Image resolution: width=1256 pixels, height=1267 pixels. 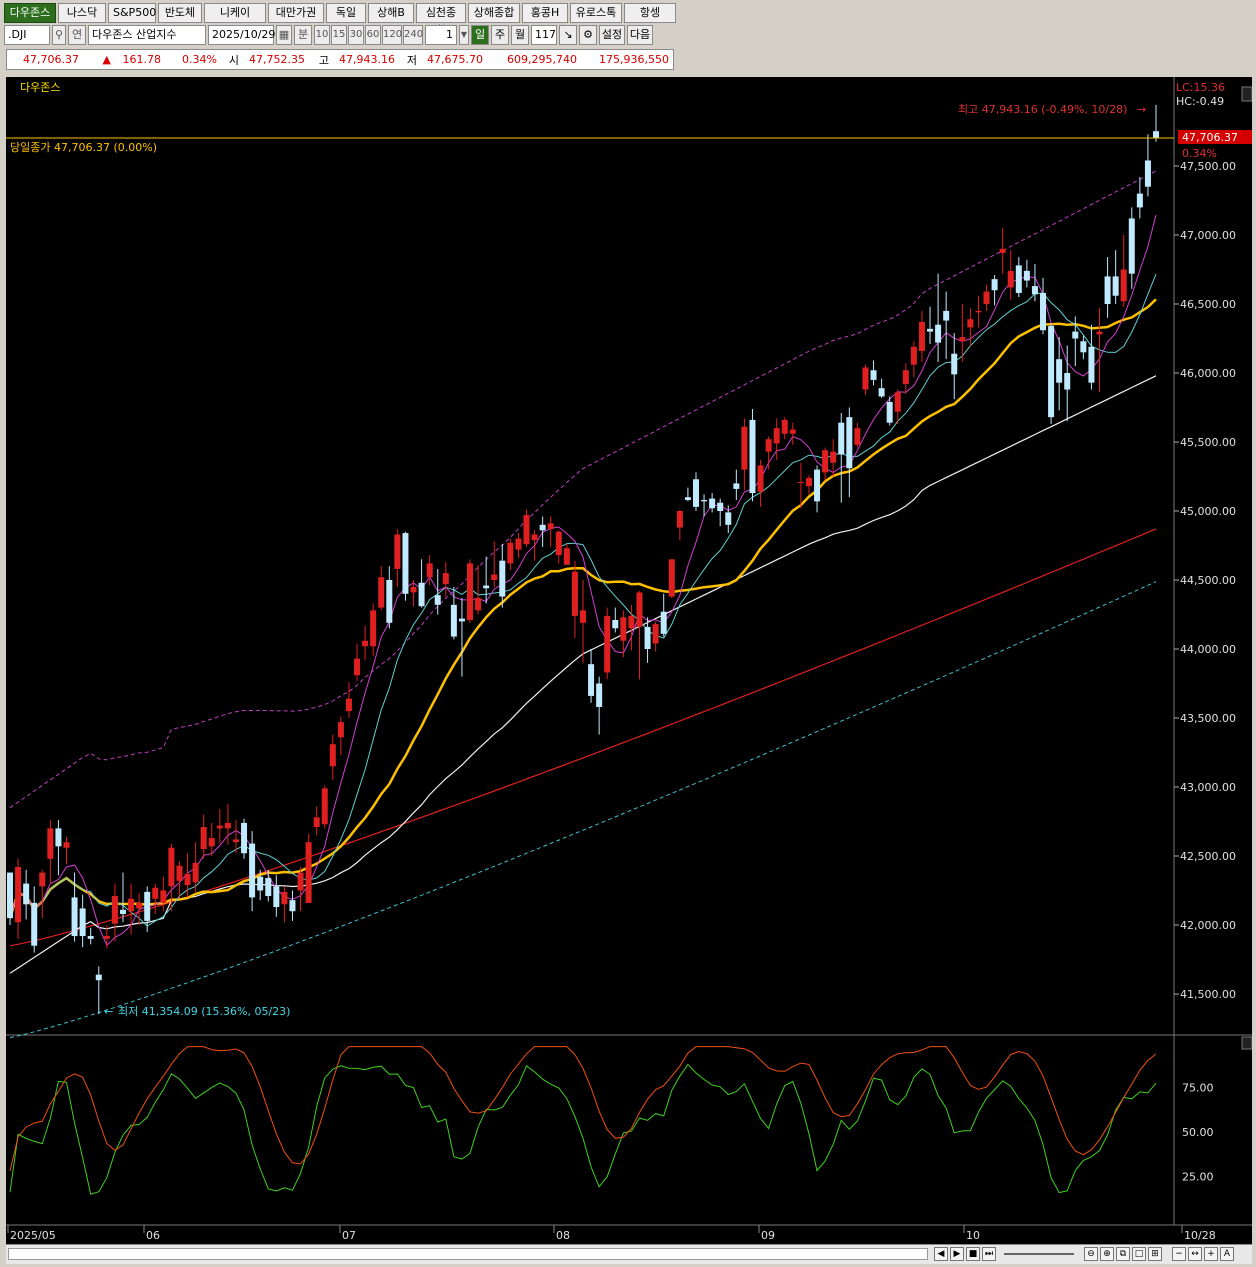 What do you see at coordinates (1208, 166) in the screenshot?
I see `y-tick-label: 47,500.00` at bounding box center [1208, 166].